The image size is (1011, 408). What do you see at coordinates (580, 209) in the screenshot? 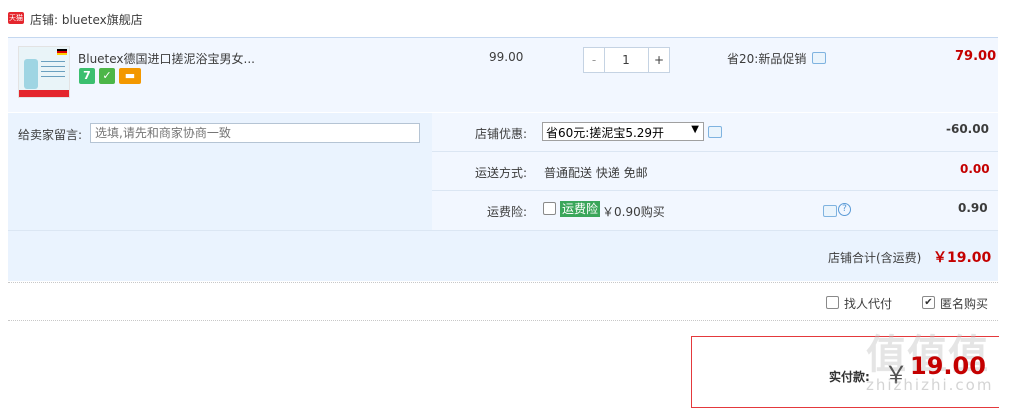
I see `insurance-tag: 运费险` at bounding box center [580, 209].